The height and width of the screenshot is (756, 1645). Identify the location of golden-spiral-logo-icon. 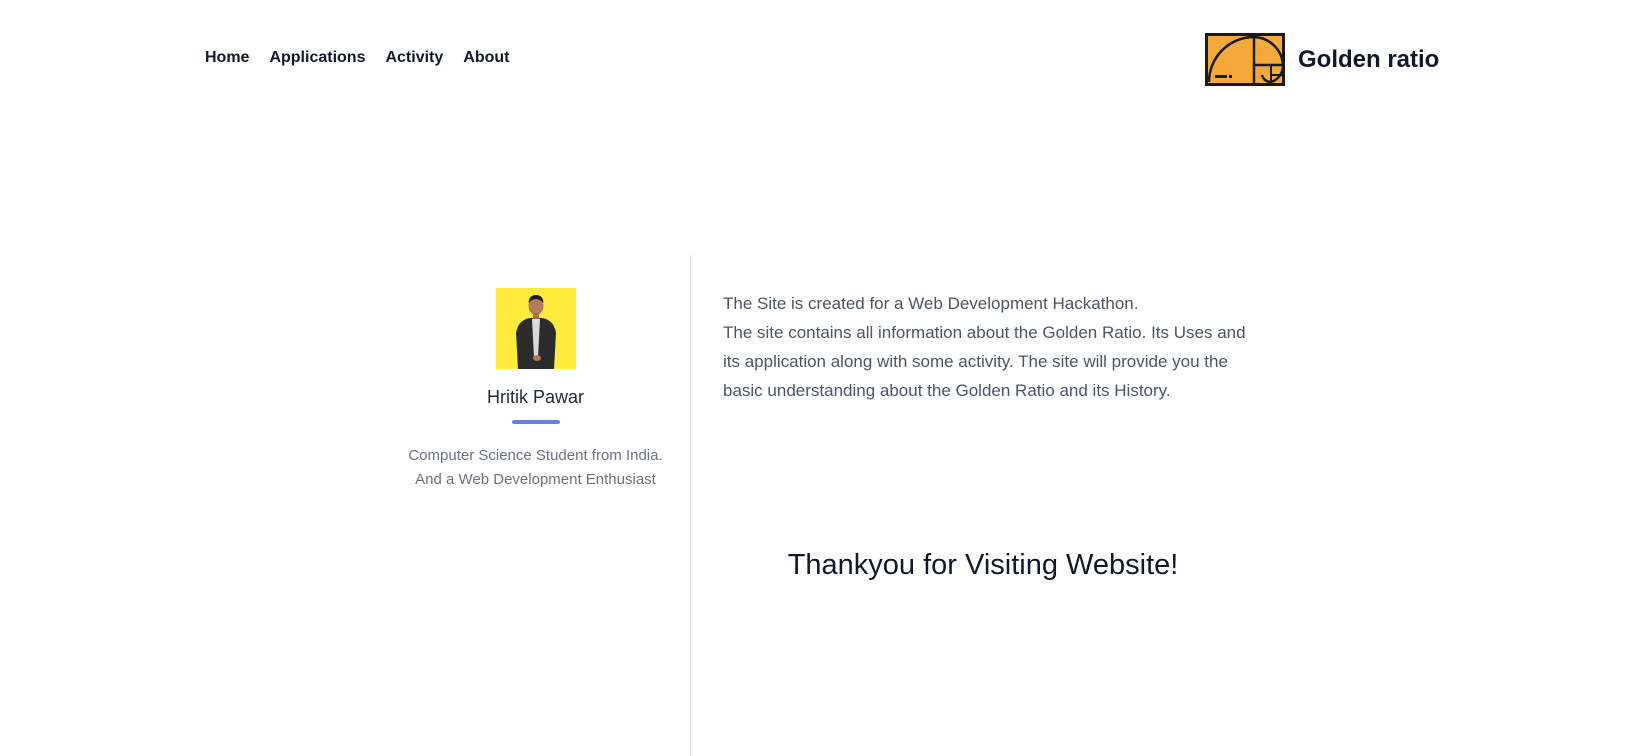
(1245, 59).